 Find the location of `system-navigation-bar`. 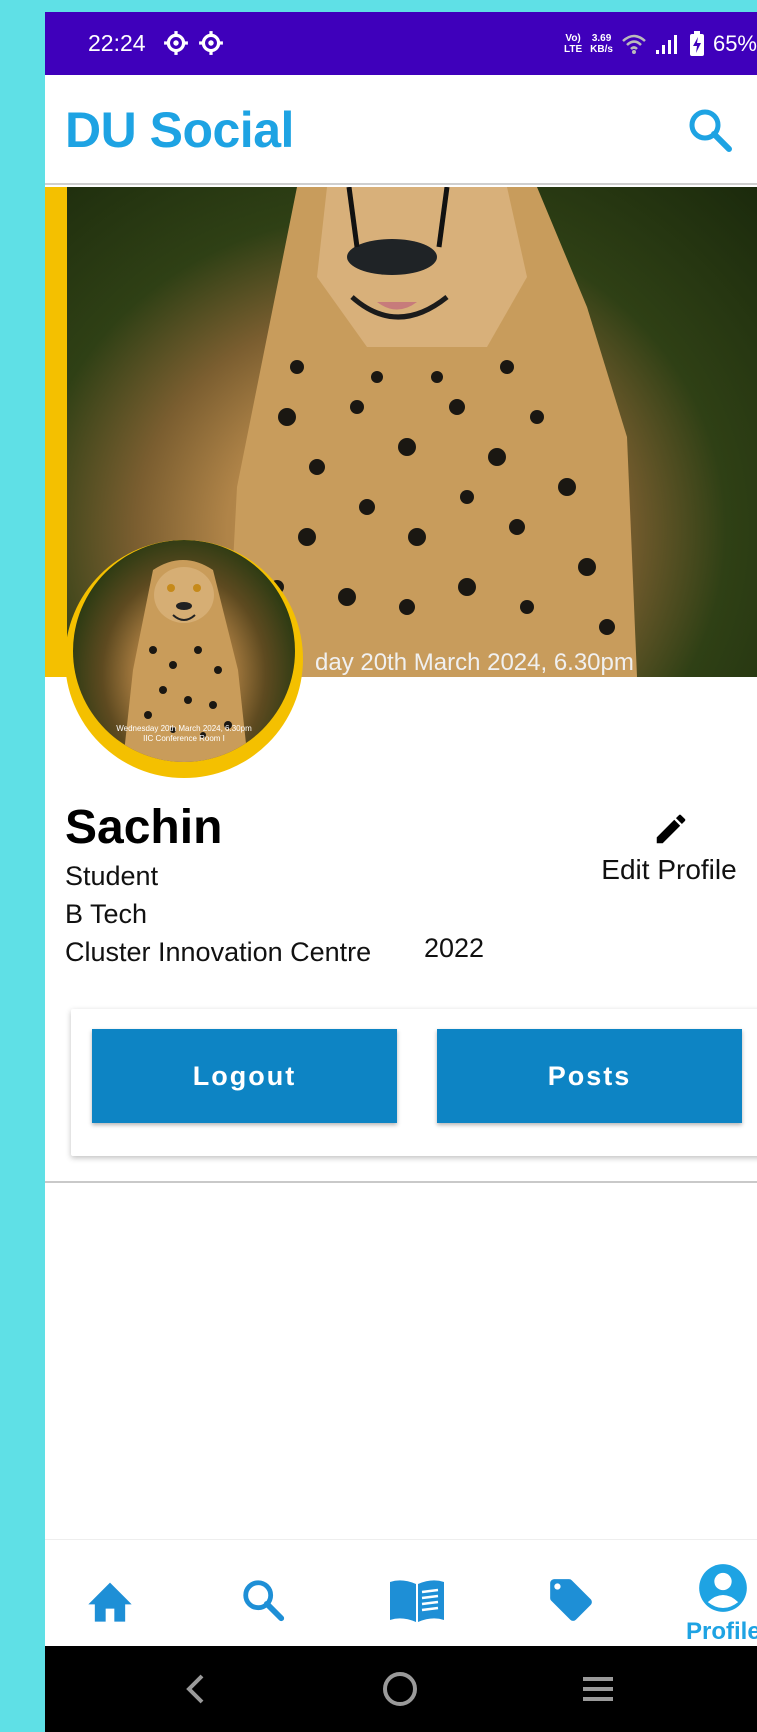

system-navigation-bar is located at coordinates (401, 1689).